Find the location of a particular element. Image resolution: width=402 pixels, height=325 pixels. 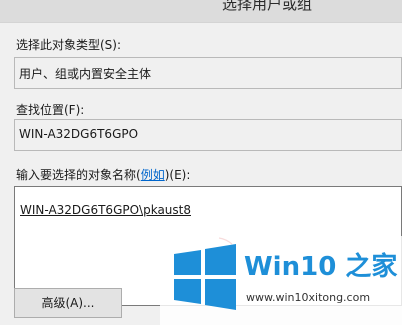

title-bar: 选择用户或组 is located at coordinates (201, 11).